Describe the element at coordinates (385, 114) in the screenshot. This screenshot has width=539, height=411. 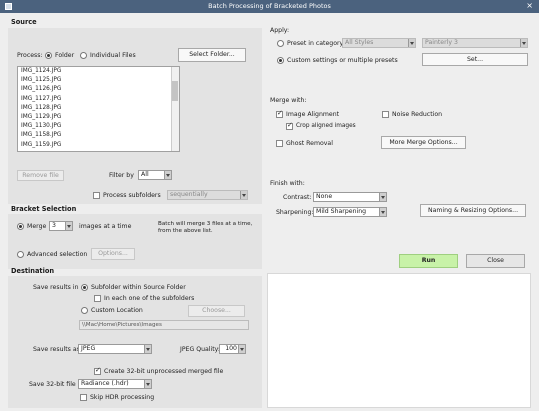
I see `noise-reduction-checkbox` at that location.